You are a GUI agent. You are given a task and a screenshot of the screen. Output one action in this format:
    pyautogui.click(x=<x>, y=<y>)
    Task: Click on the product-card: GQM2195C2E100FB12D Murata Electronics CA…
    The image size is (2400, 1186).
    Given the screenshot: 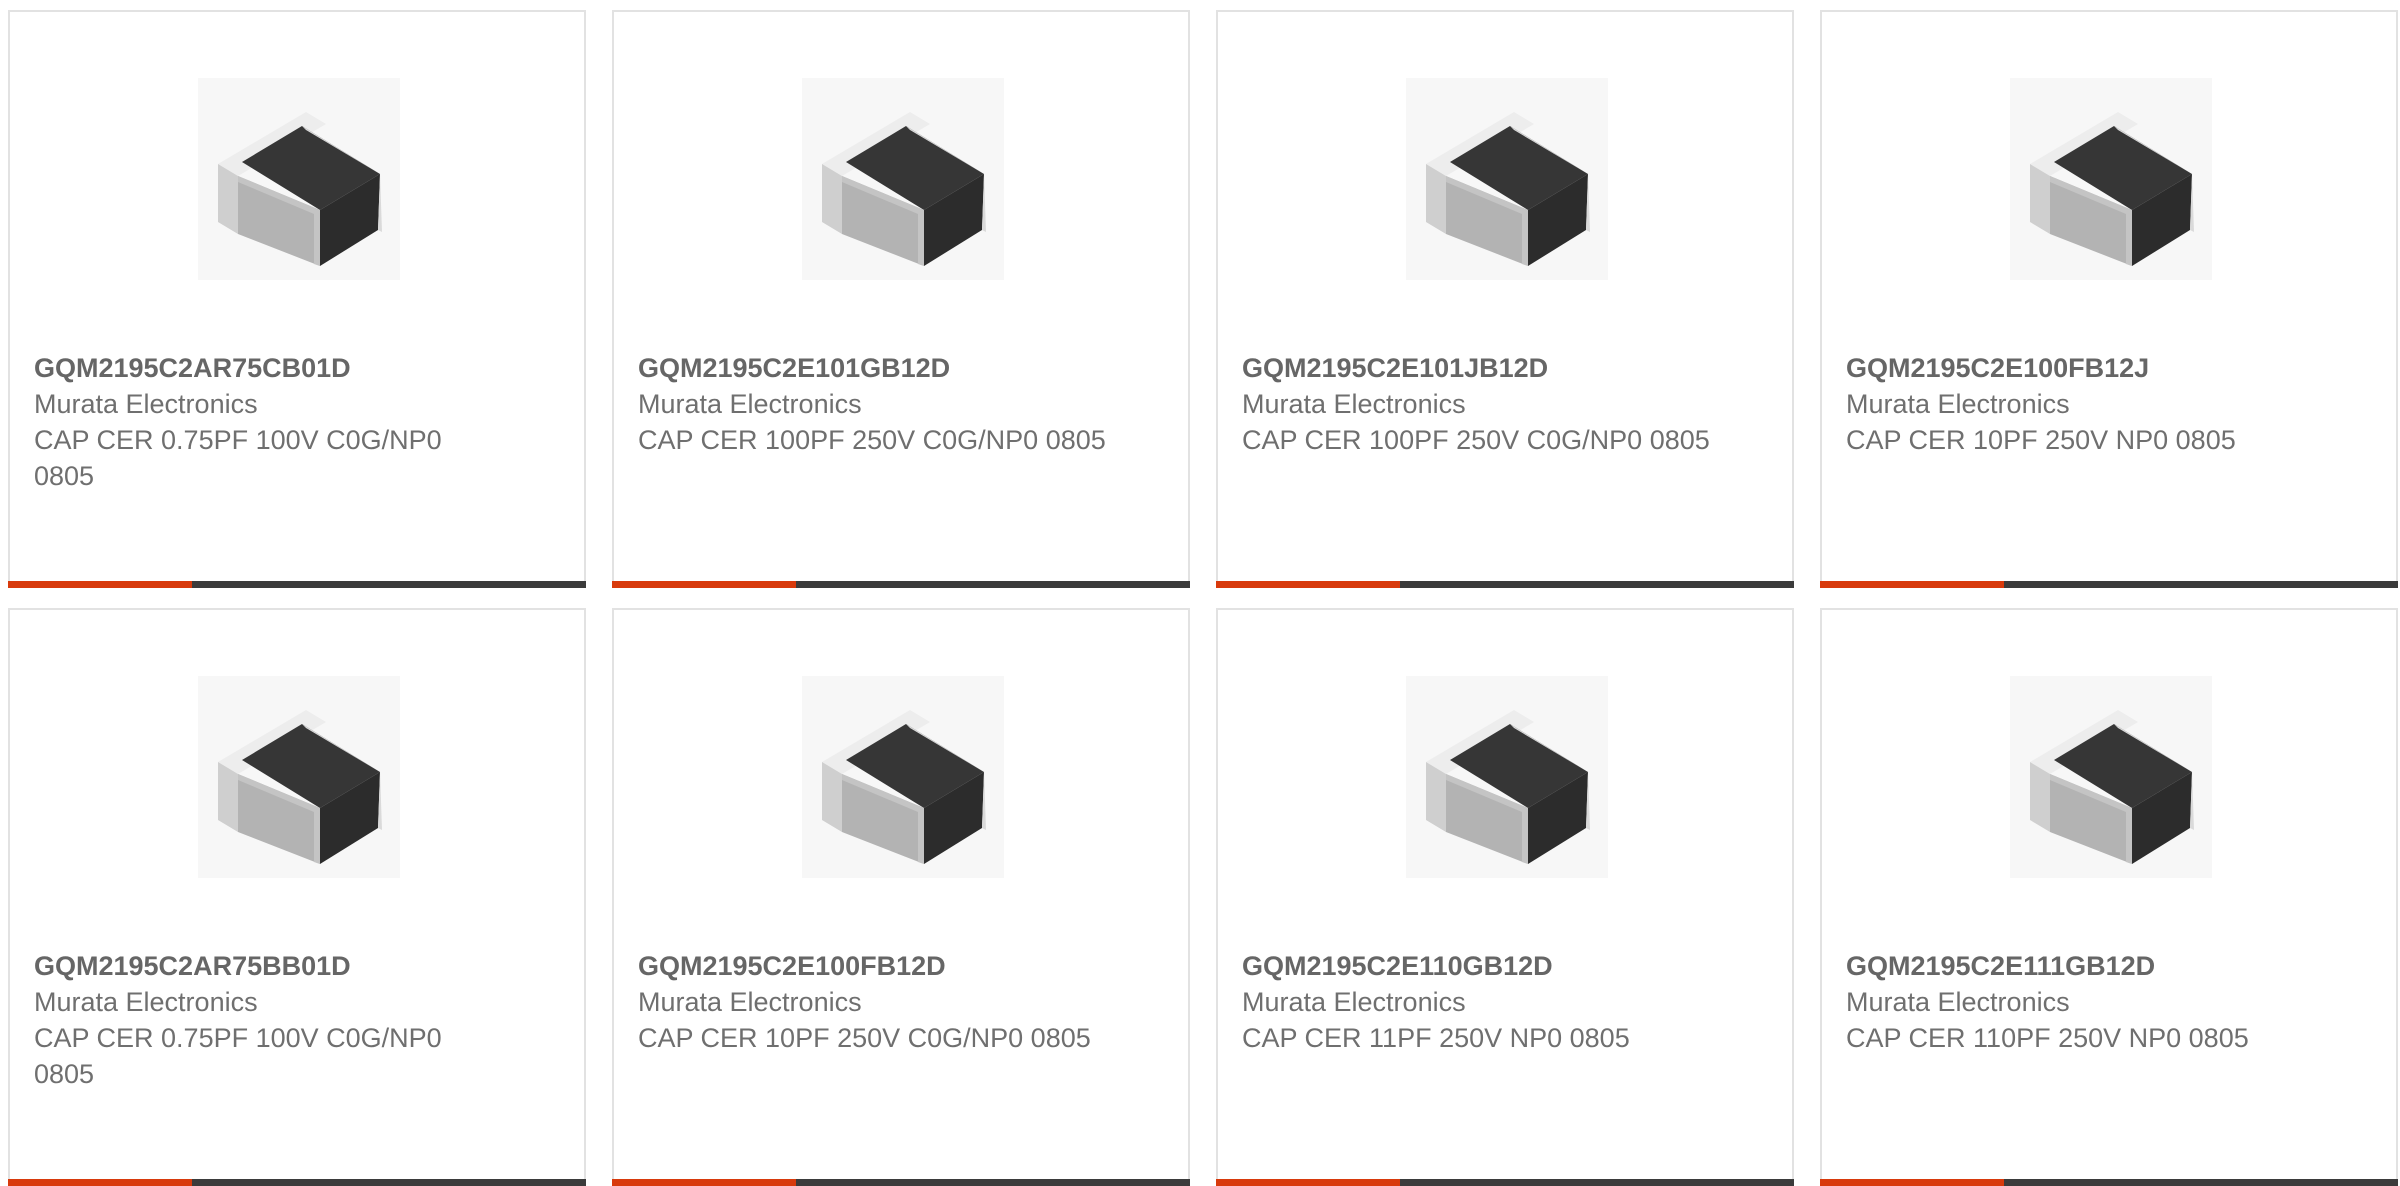 What is the action you would take?
    pyautogui.click(x=901, y=897)
    